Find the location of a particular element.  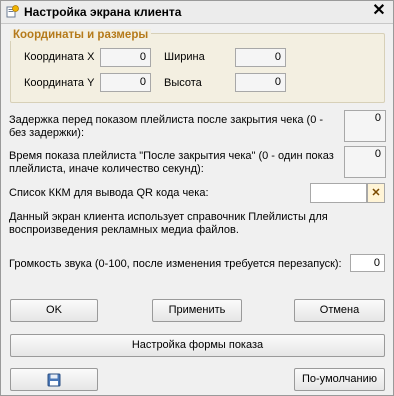

y-input: 0 is located at coordinates (125, 82).